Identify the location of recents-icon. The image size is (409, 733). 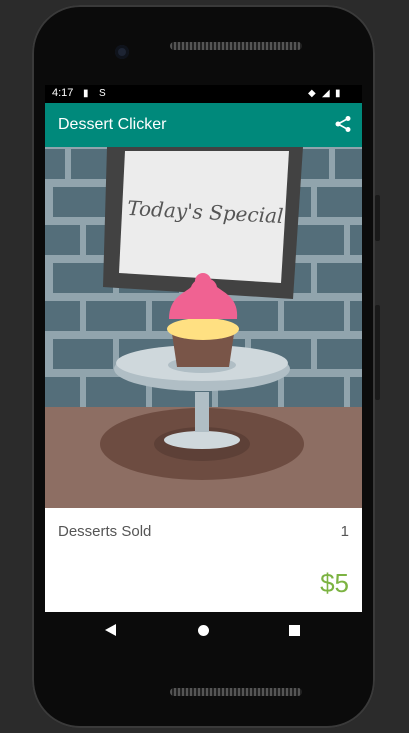
(294, 630).